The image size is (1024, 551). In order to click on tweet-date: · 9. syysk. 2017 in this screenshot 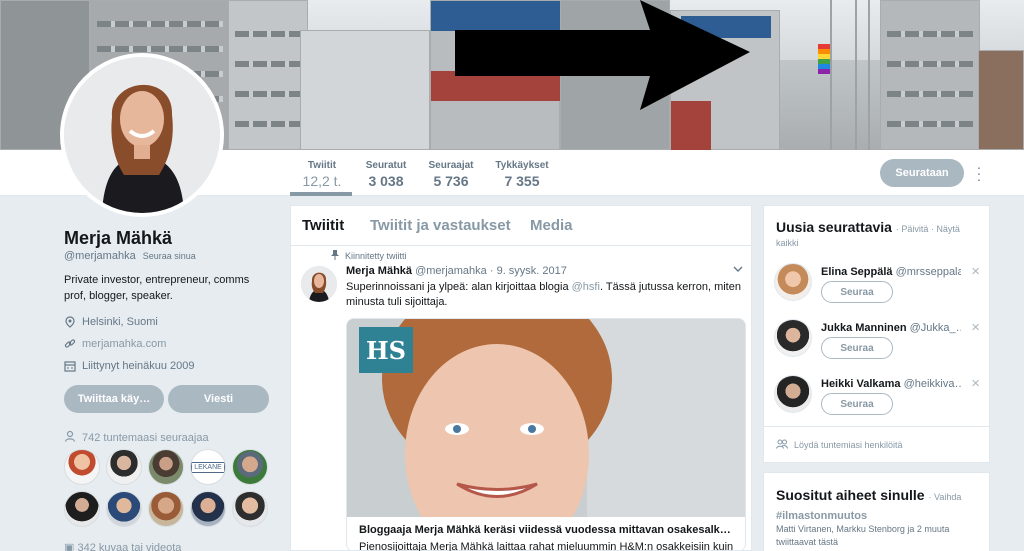, I will do `click(528, 271)`.